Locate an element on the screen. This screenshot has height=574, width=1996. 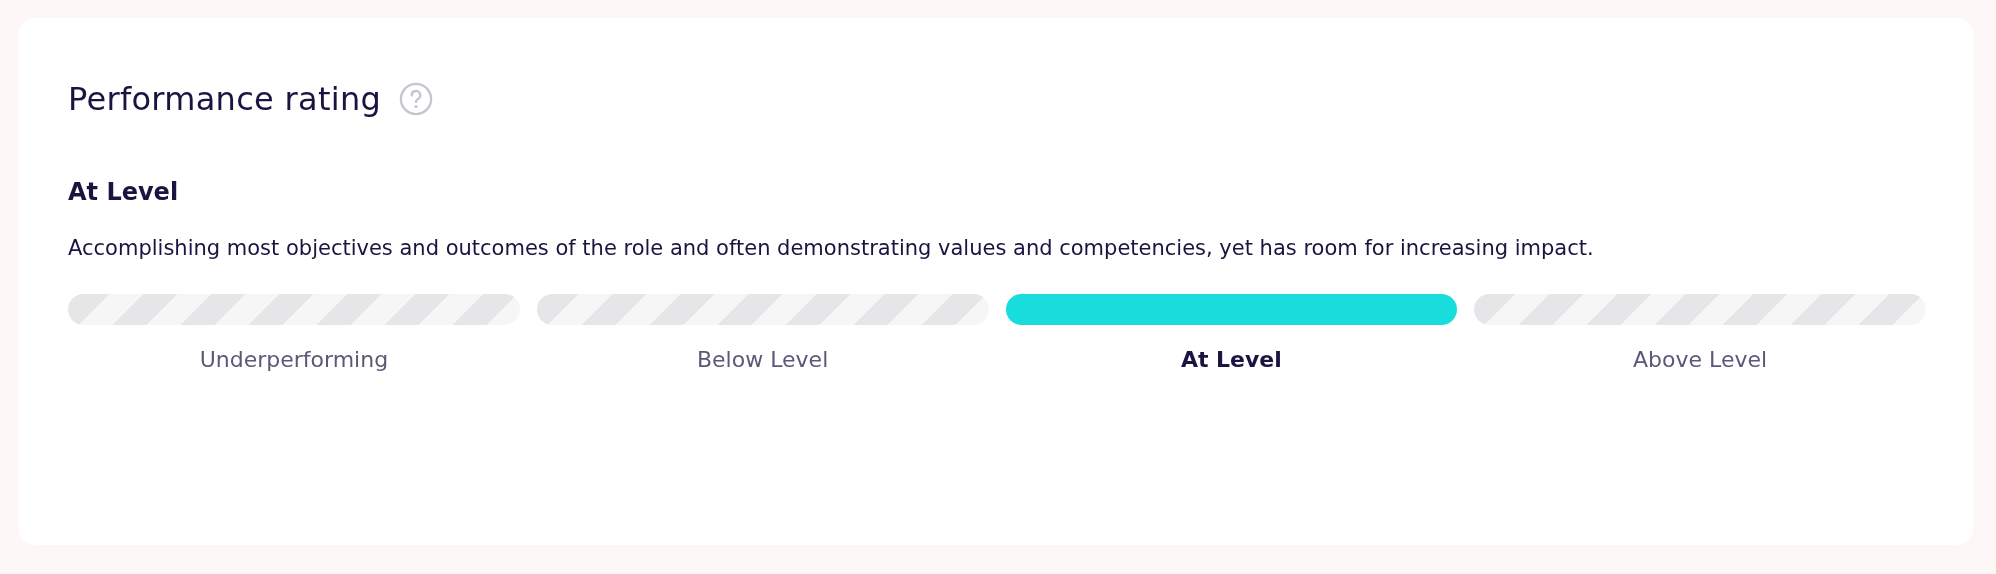
rating-description: Accomplishing most objectives and outcomes of the role and often demonstrating values and competencies, yet has room for increasing impact. is located at coordinates (831, 248).